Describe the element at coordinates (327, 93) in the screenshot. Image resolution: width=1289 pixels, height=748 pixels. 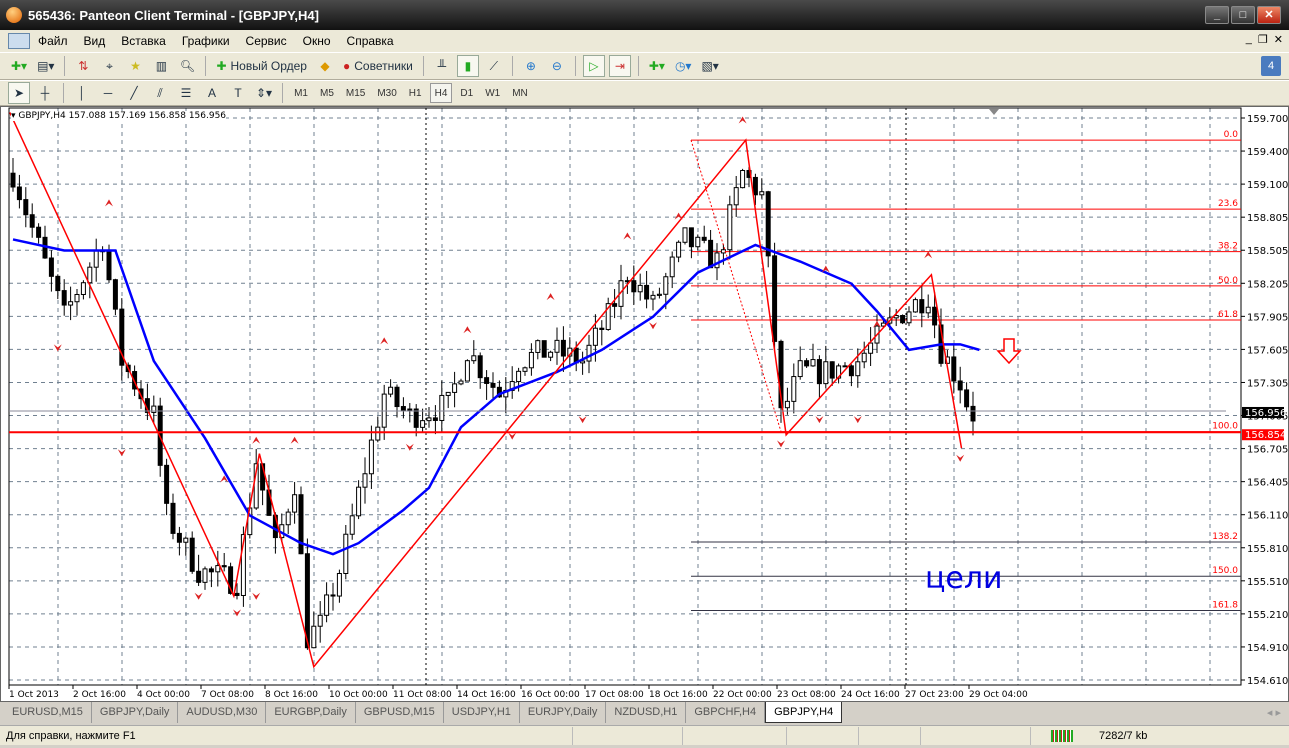
I see `timeframe-m5: M5` at that location.